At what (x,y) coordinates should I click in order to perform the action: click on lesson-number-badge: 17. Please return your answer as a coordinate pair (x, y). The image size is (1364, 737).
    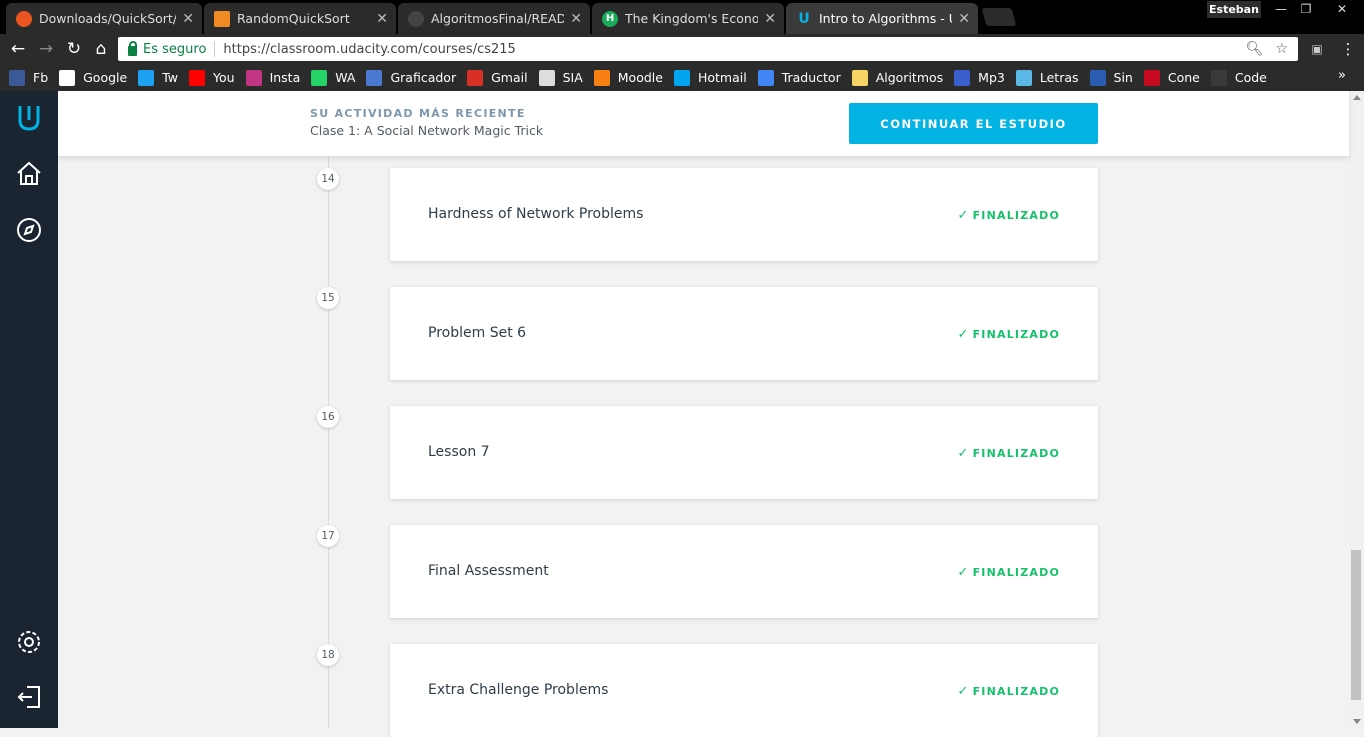
    Looking at the image, I should click on (328, 536).